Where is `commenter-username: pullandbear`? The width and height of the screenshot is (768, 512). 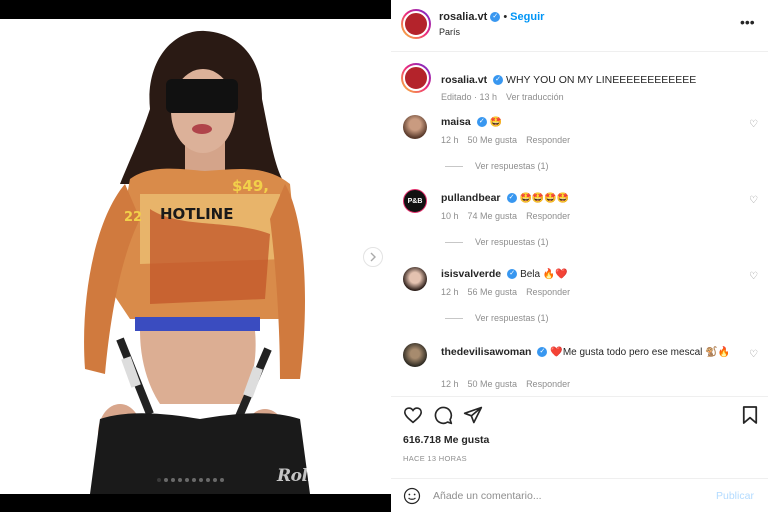
commenter-username: pullandbear is located at coordinates (471, 198).